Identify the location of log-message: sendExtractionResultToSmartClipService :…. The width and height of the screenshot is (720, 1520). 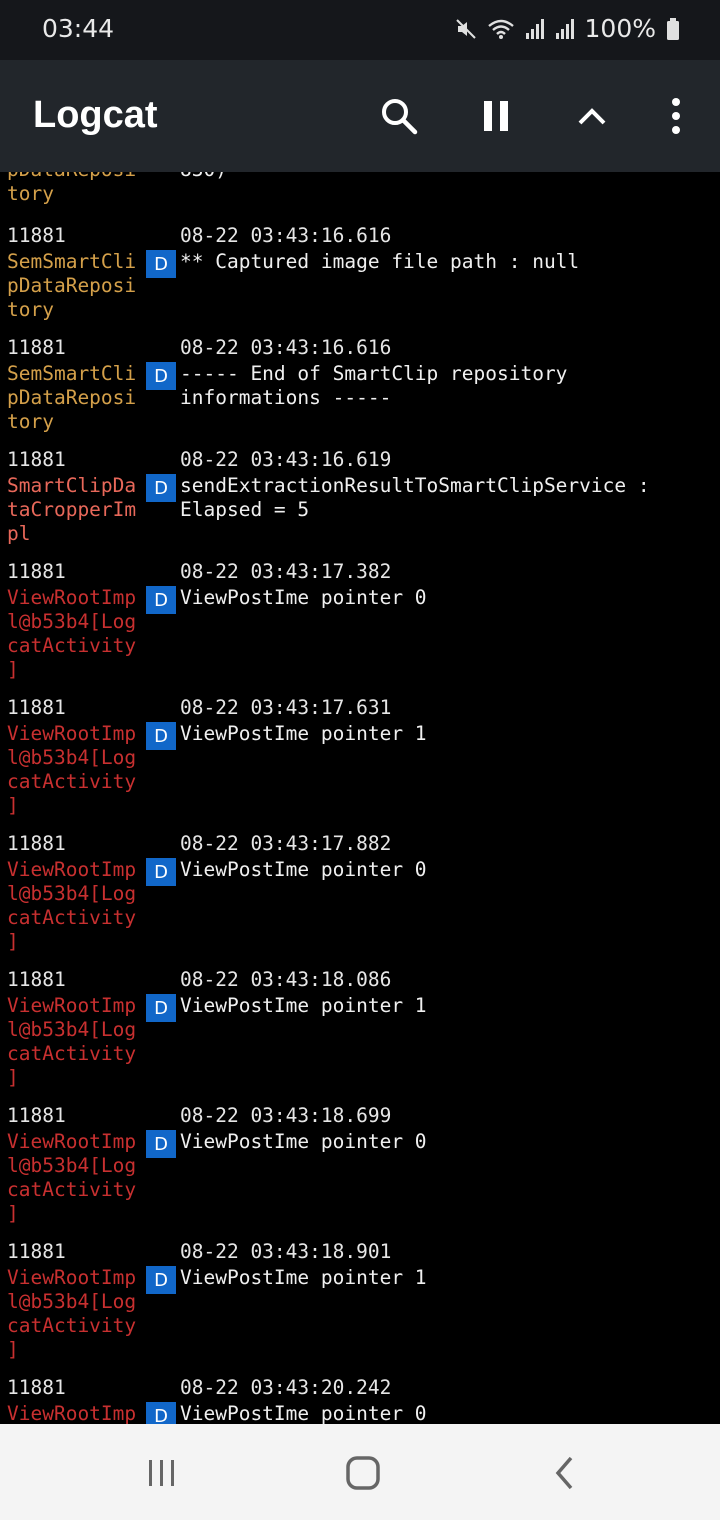
(445, 498).